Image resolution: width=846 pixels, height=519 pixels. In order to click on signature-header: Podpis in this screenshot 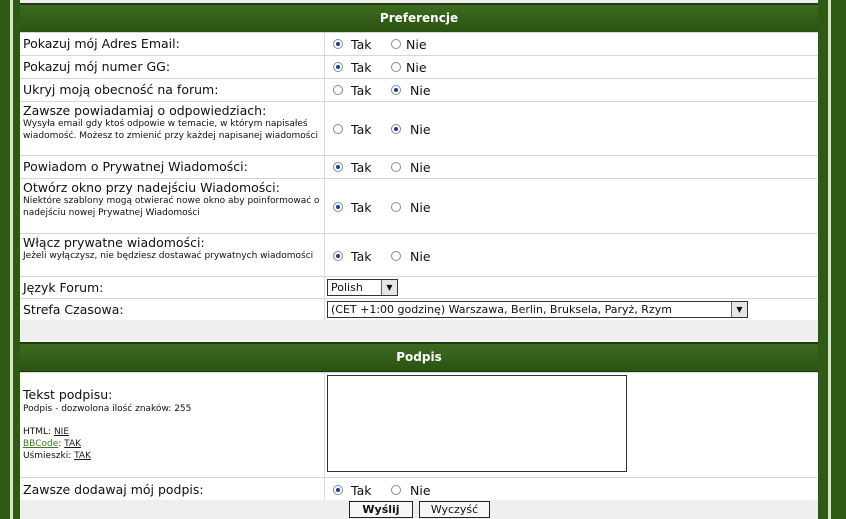, I will do `click(419, 357)`.